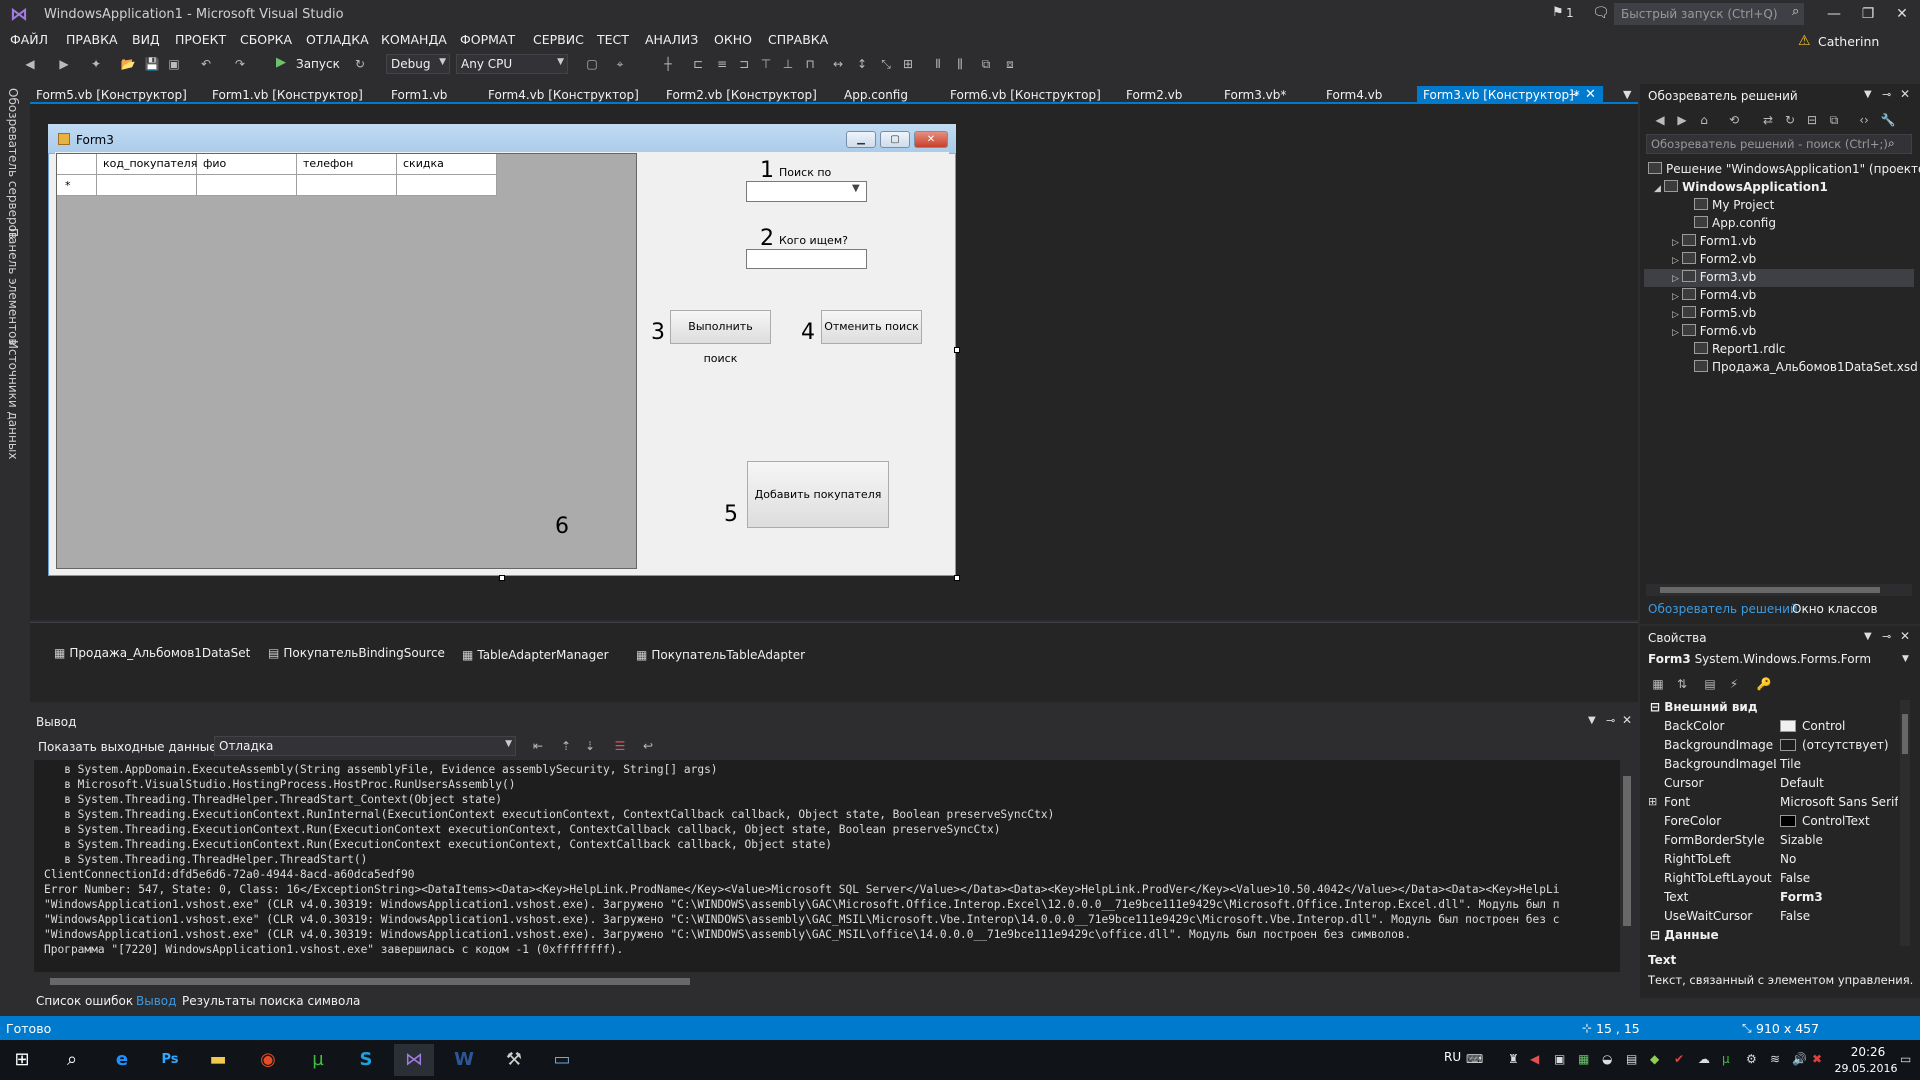 The width and height of the screenshot is (1920, 1080). What do you see at coordinates (938, 64) in the screenshot?
I see `horizontal-spacing-icon: ⫴` at bounding box center [938, 64].